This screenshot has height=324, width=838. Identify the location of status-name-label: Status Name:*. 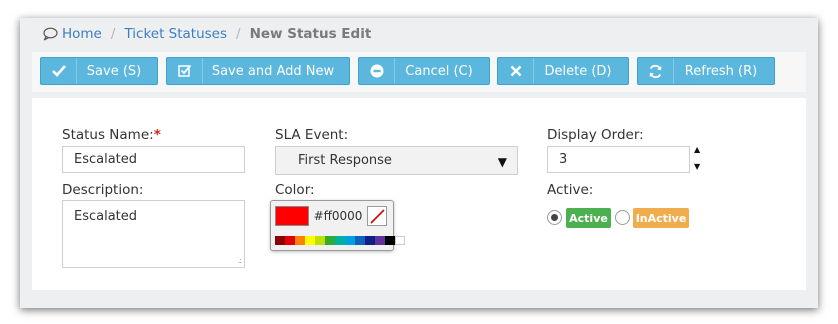
(111, 135).